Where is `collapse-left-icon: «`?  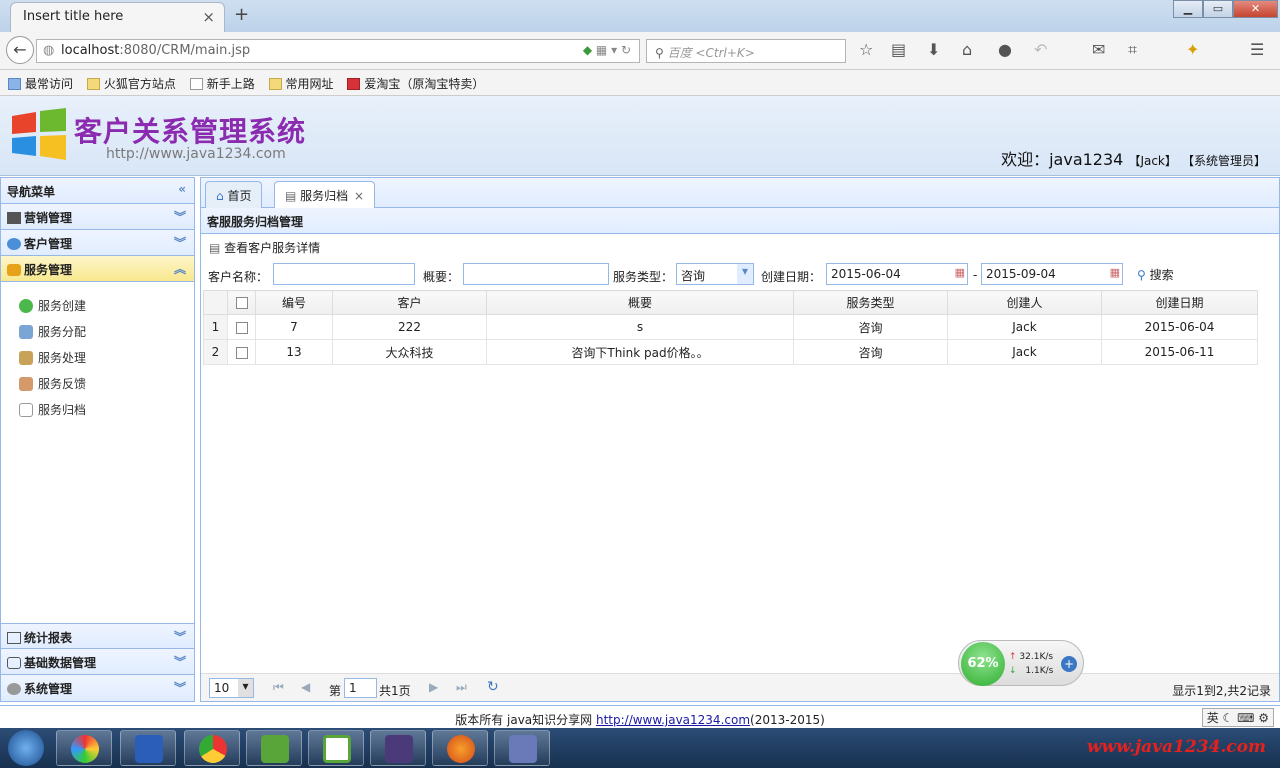 collapse-left-icon: « is located at coordinates (182, 189).